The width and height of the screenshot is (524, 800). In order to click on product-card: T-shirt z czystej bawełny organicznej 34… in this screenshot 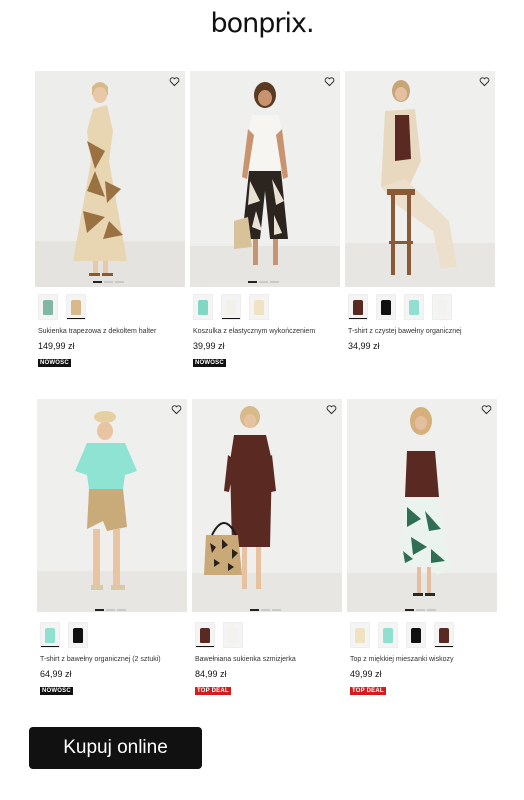, I will do `click(420, 211)`.